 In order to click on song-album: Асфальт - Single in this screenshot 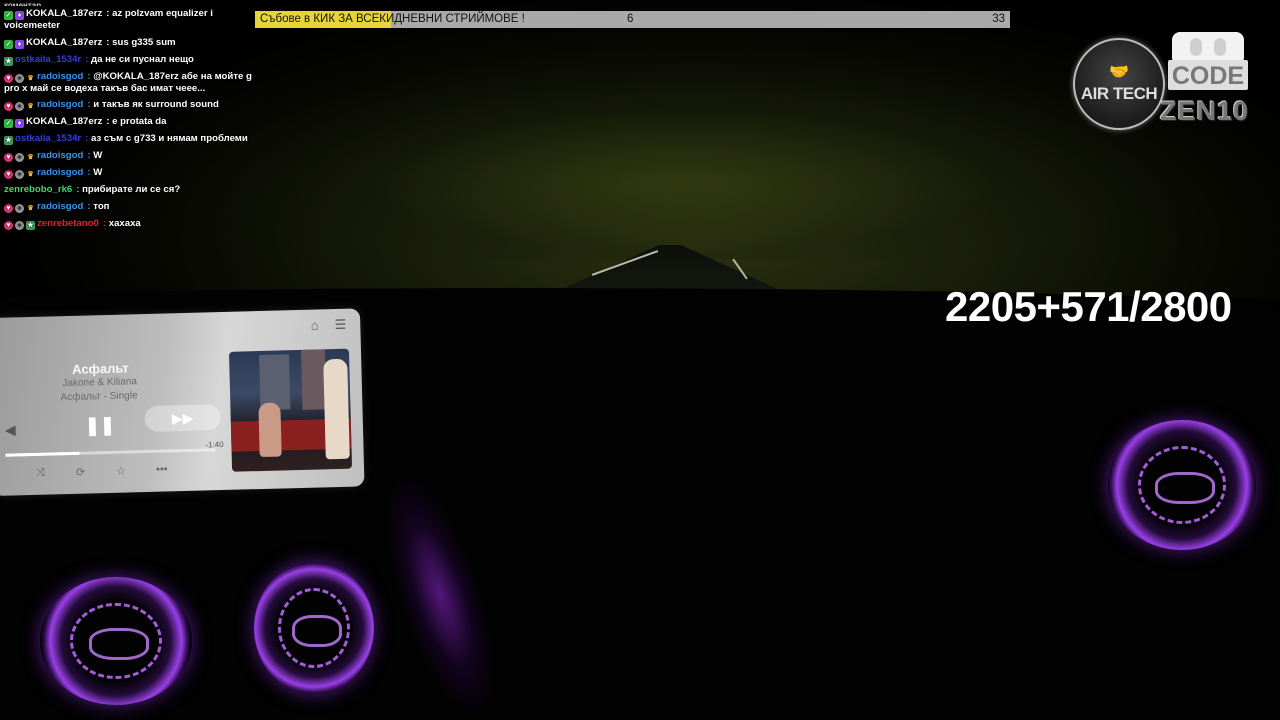, I will do `click(99, 397)`.